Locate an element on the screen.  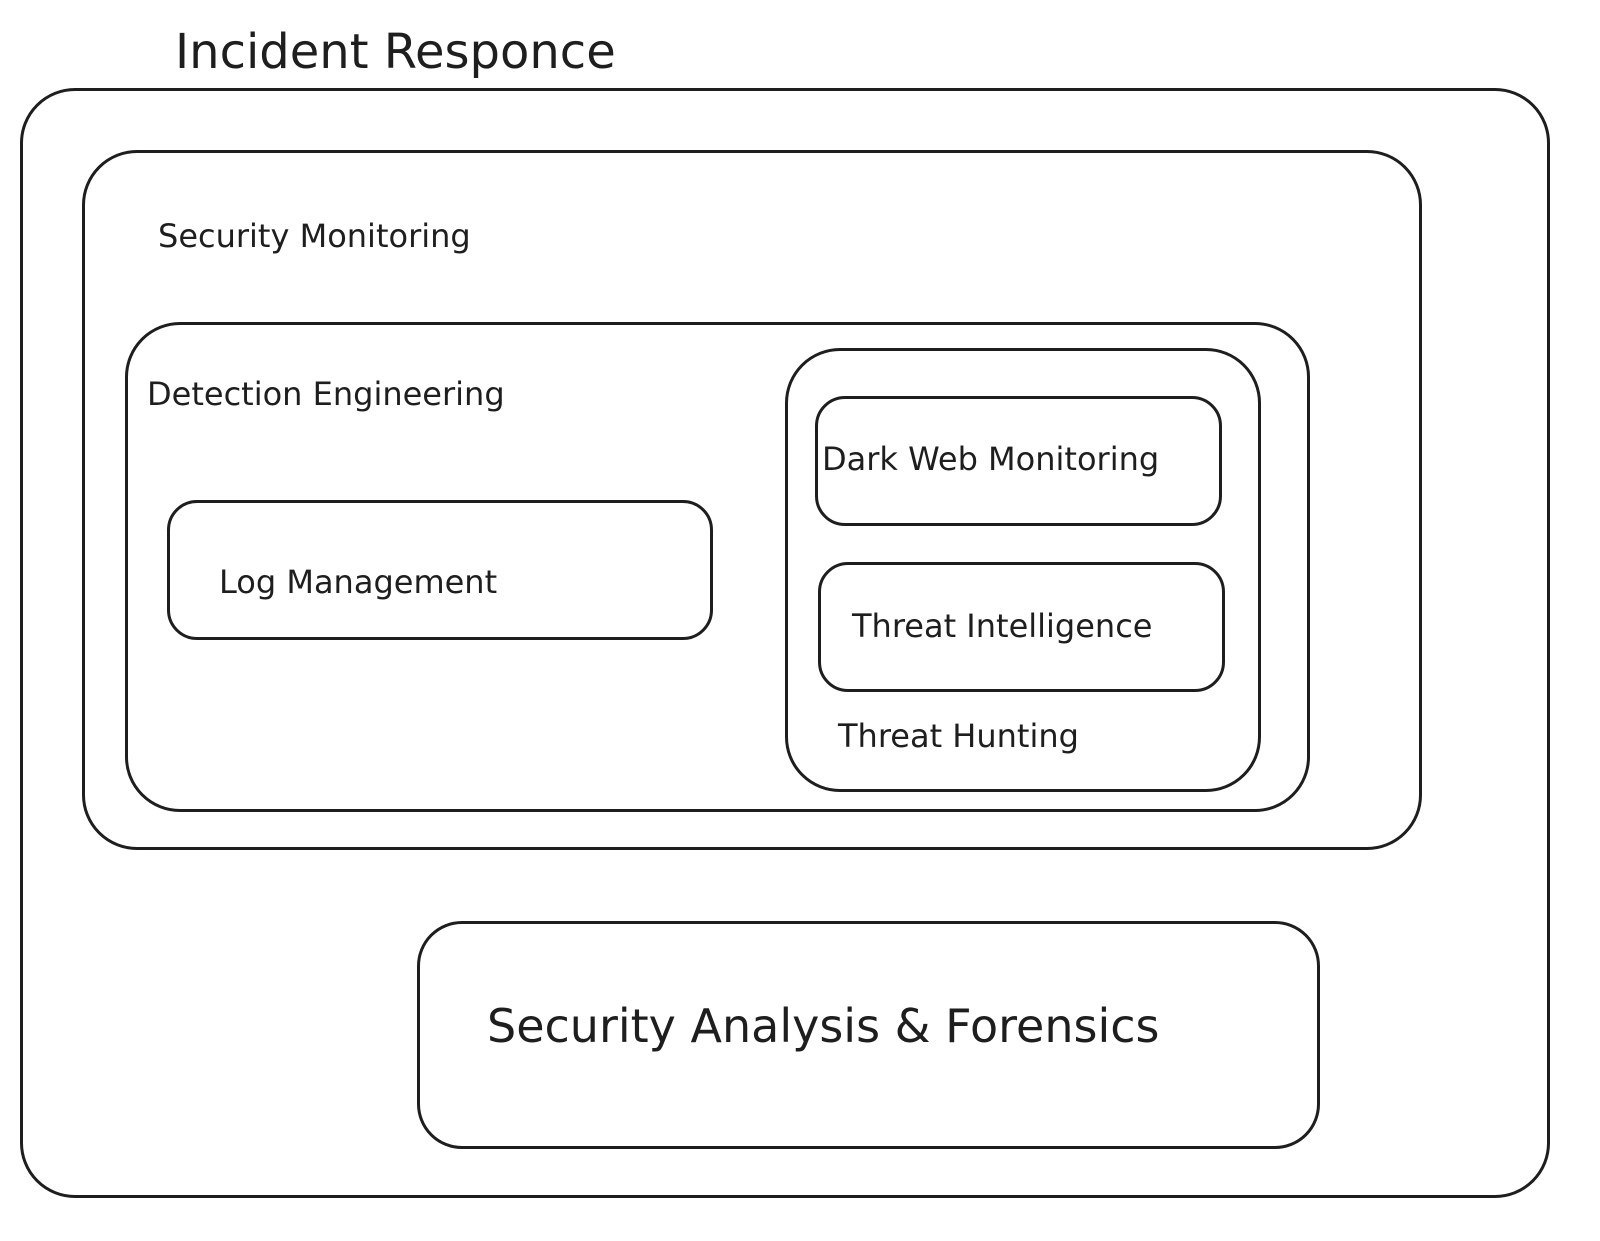
detection-engineering-label: Detection Engineering is located at coordinates (326, 394).